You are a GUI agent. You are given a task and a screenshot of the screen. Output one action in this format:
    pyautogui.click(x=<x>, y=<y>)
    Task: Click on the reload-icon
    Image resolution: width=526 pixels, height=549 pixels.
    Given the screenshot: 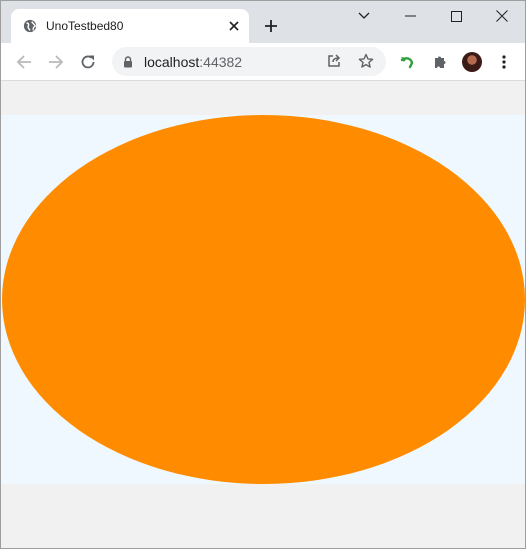 What is the action you would take?
    pyautogui.click(x=88, y=62)
    